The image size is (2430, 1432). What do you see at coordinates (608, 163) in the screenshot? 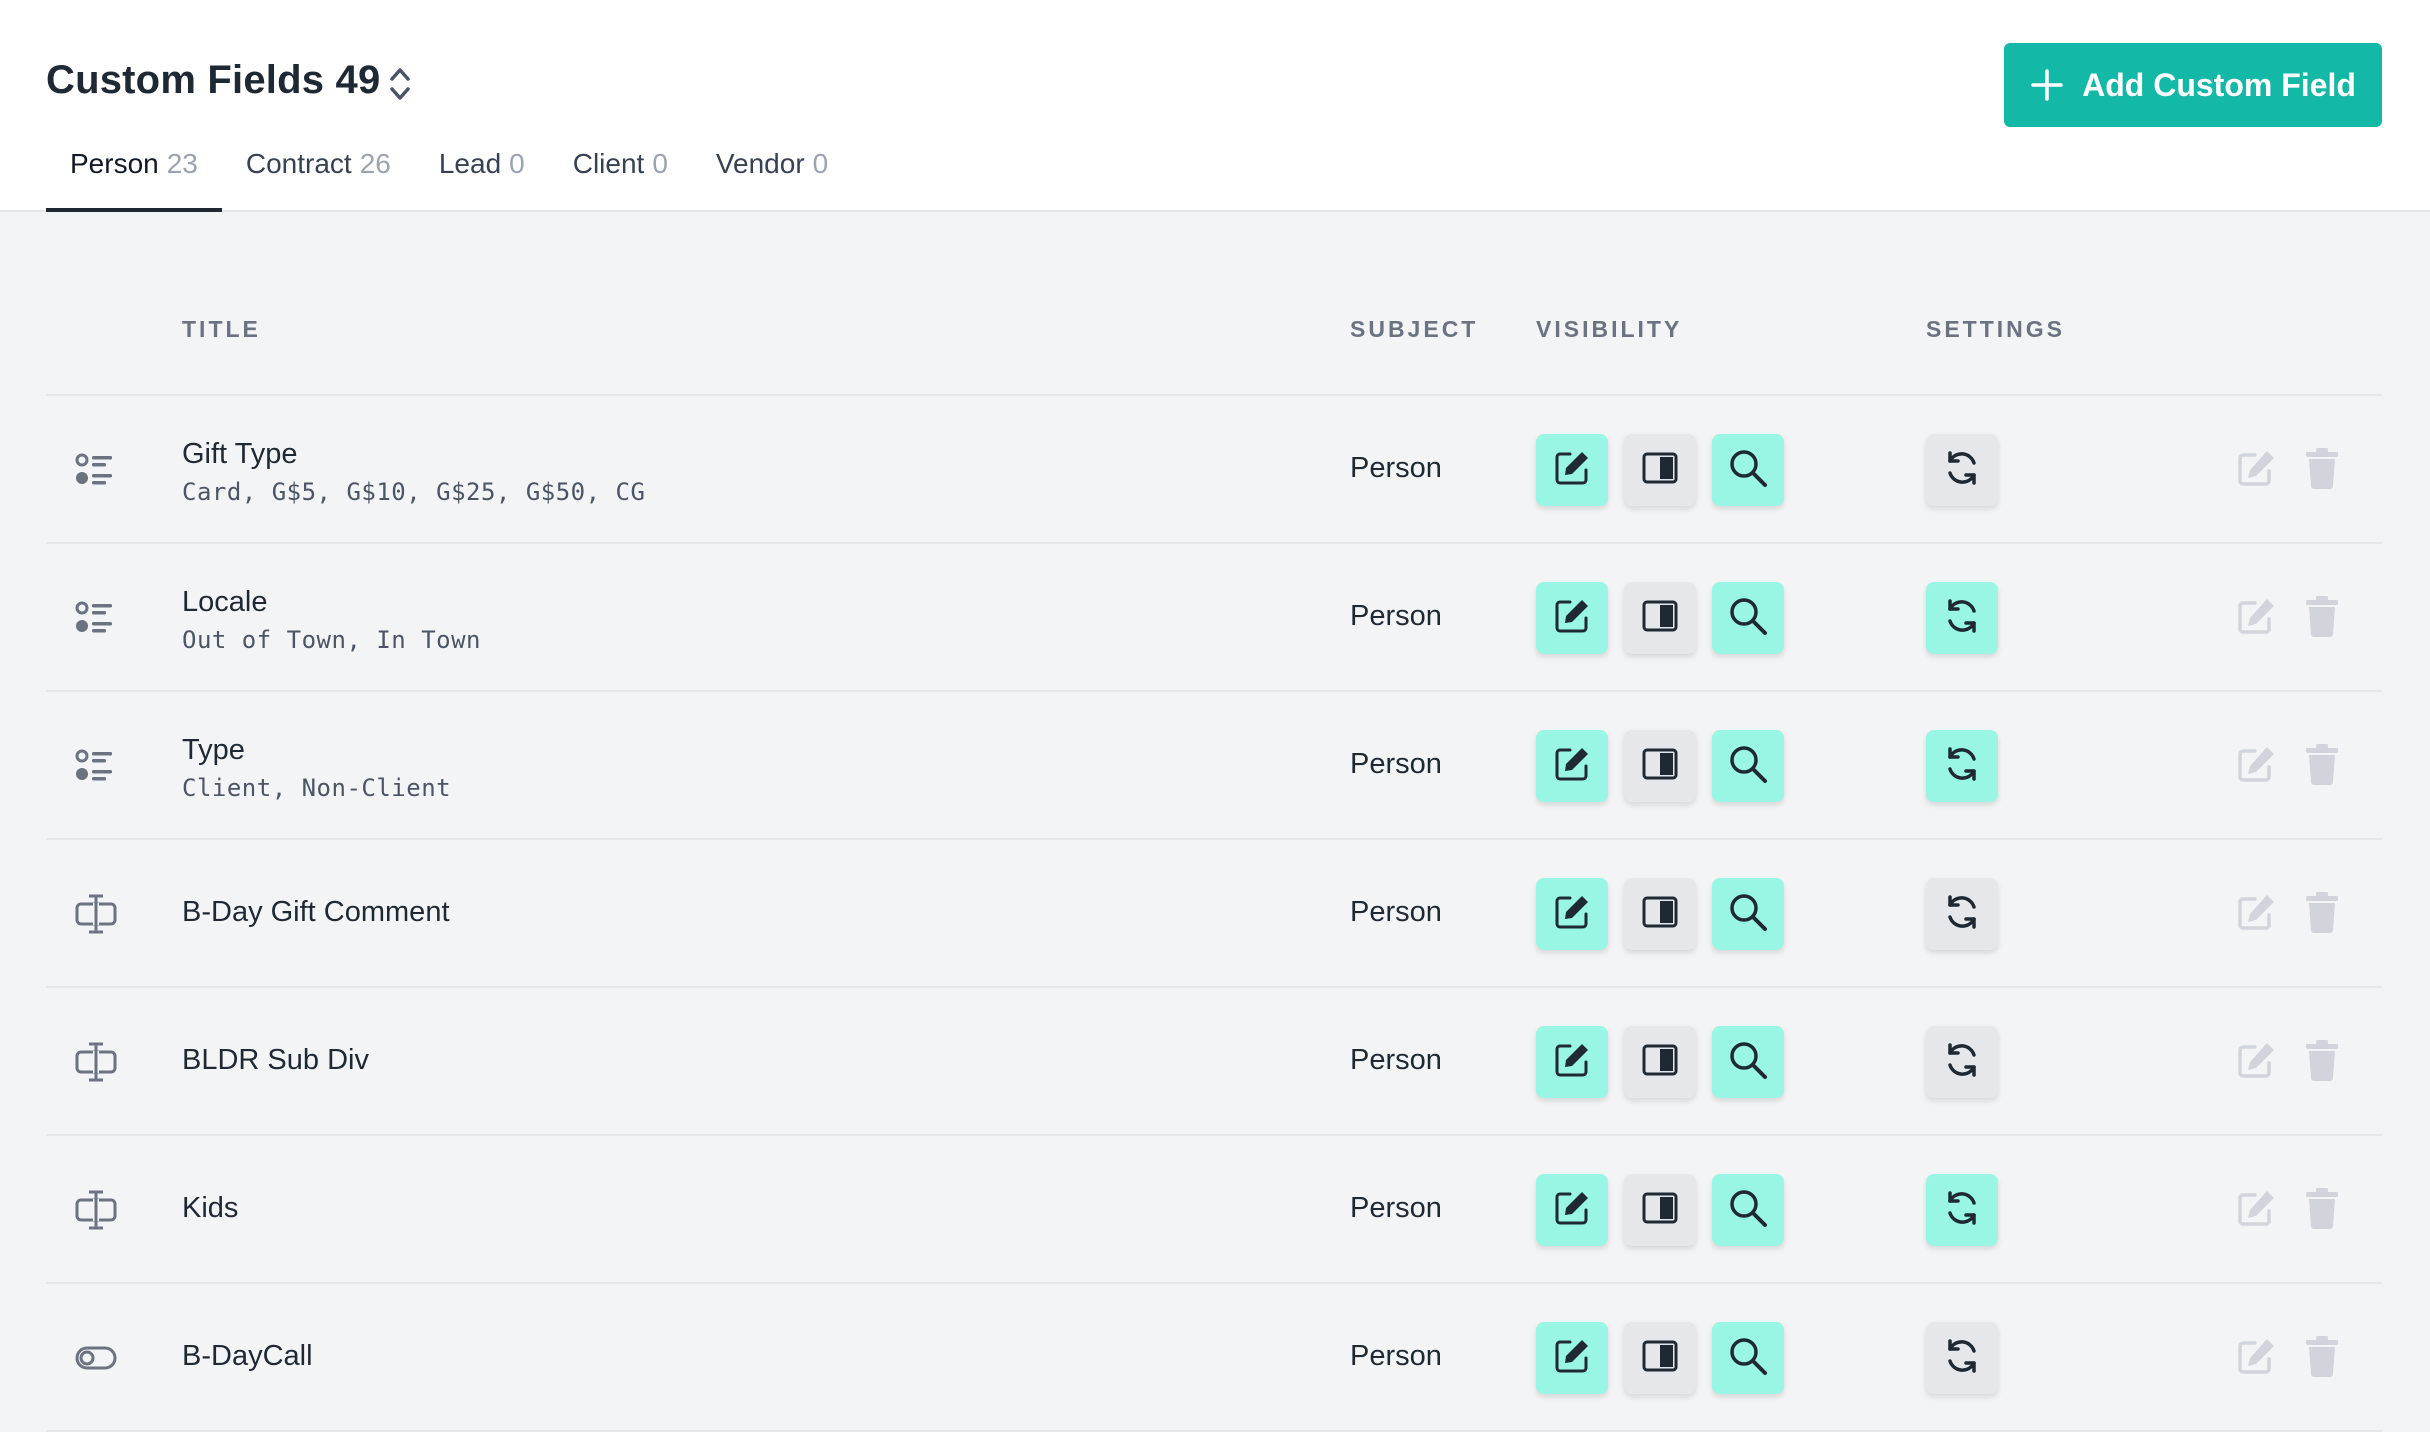
I see `tab-label: Client` at bounding box center [608, 163].